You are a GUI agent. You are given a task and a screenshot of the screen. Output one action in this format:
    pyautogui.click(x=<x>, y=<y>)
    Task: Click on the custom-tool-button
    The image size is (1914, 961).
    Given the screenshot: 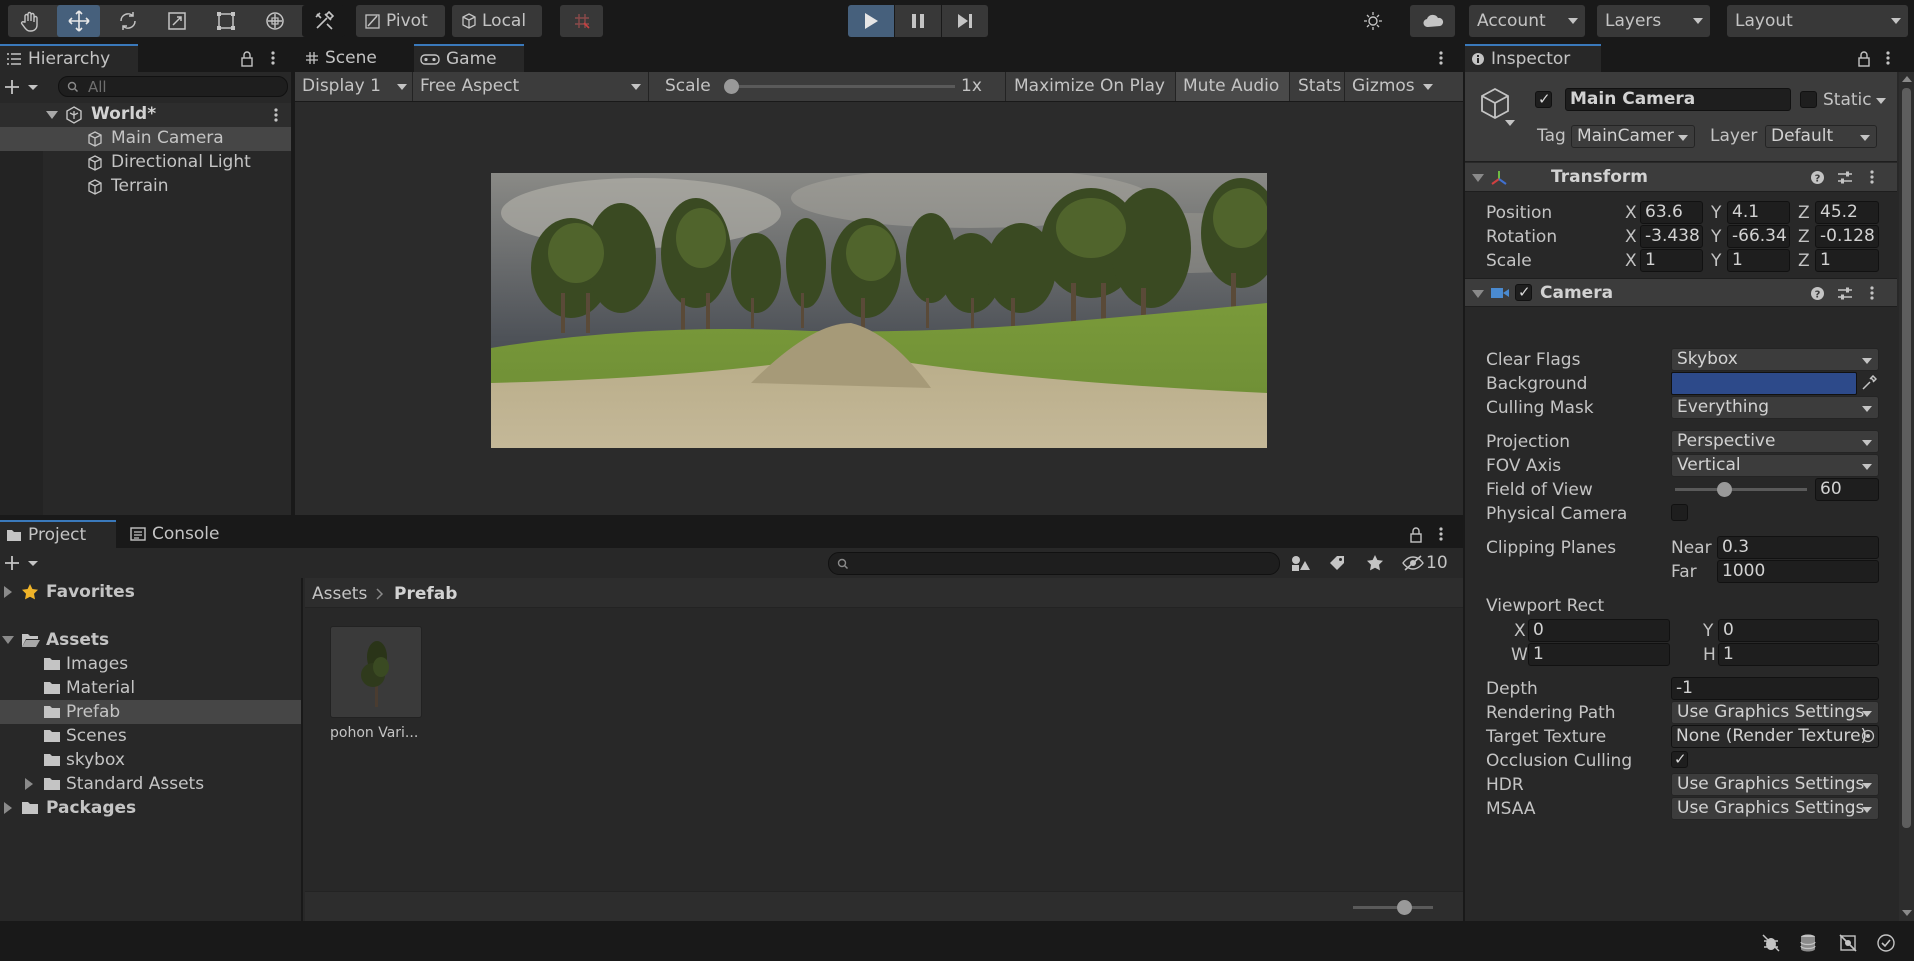 What is the action you would take?
    pyautogui.click(x=323, y=21)
    